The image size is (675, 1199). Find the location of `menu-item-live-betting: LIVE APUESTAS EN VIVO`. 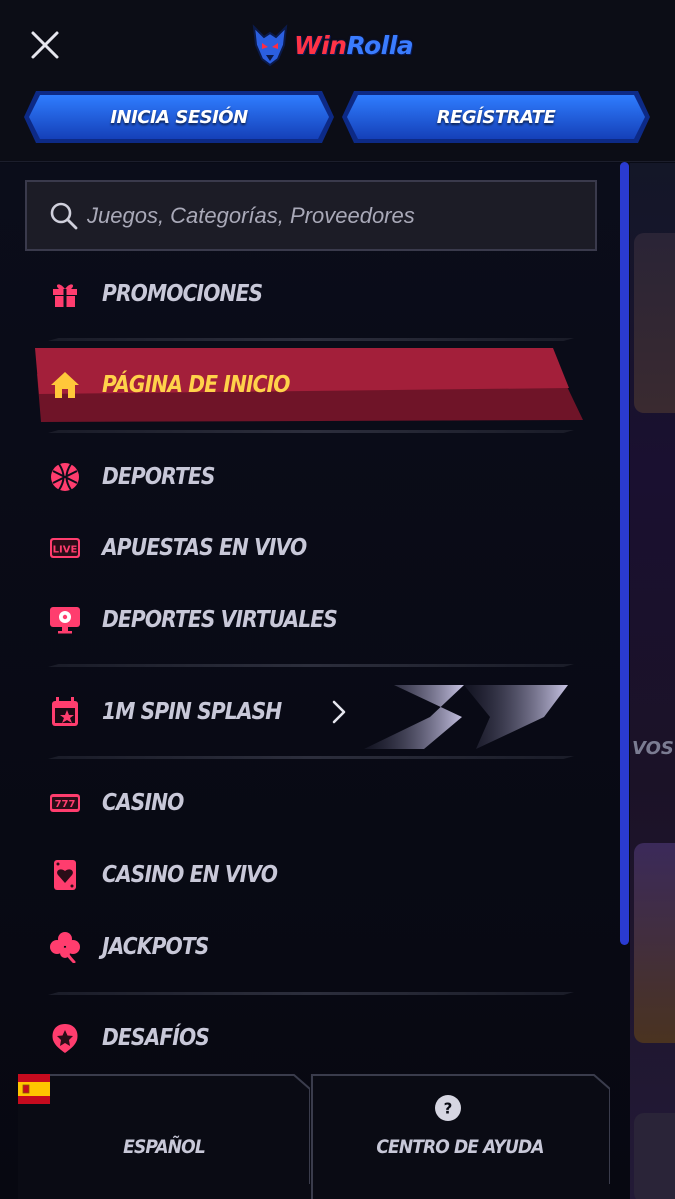

menu-item-live-betting: LIVE APUESTAS EN VIVO is located at coordinates (313, 548).